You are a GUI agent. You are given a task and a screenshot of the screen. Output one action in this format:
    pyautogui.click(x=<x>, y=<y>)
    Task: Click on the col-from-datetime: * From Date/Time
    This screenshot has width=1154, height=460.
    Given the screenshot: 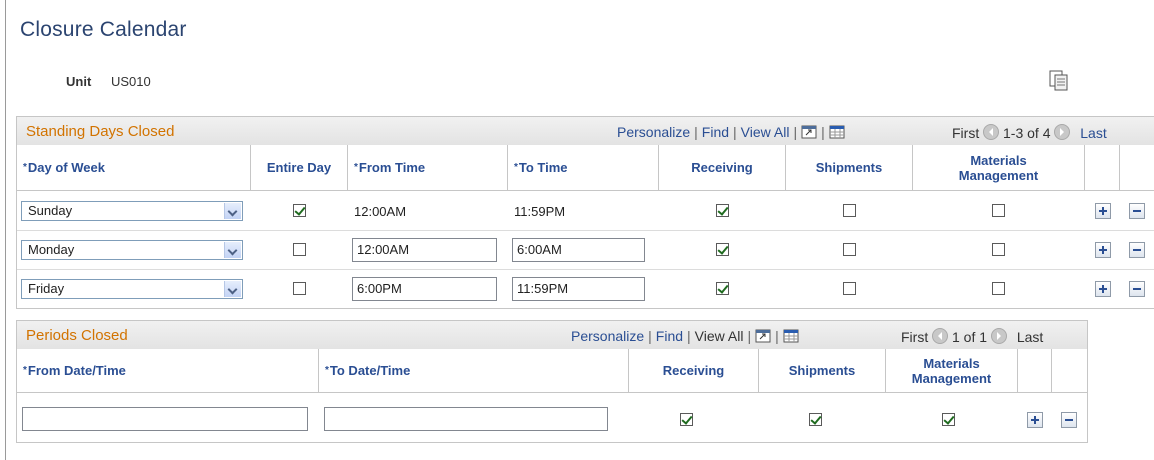 What is the action you would take?
    pyautogui.click(x=168, y=371)
    